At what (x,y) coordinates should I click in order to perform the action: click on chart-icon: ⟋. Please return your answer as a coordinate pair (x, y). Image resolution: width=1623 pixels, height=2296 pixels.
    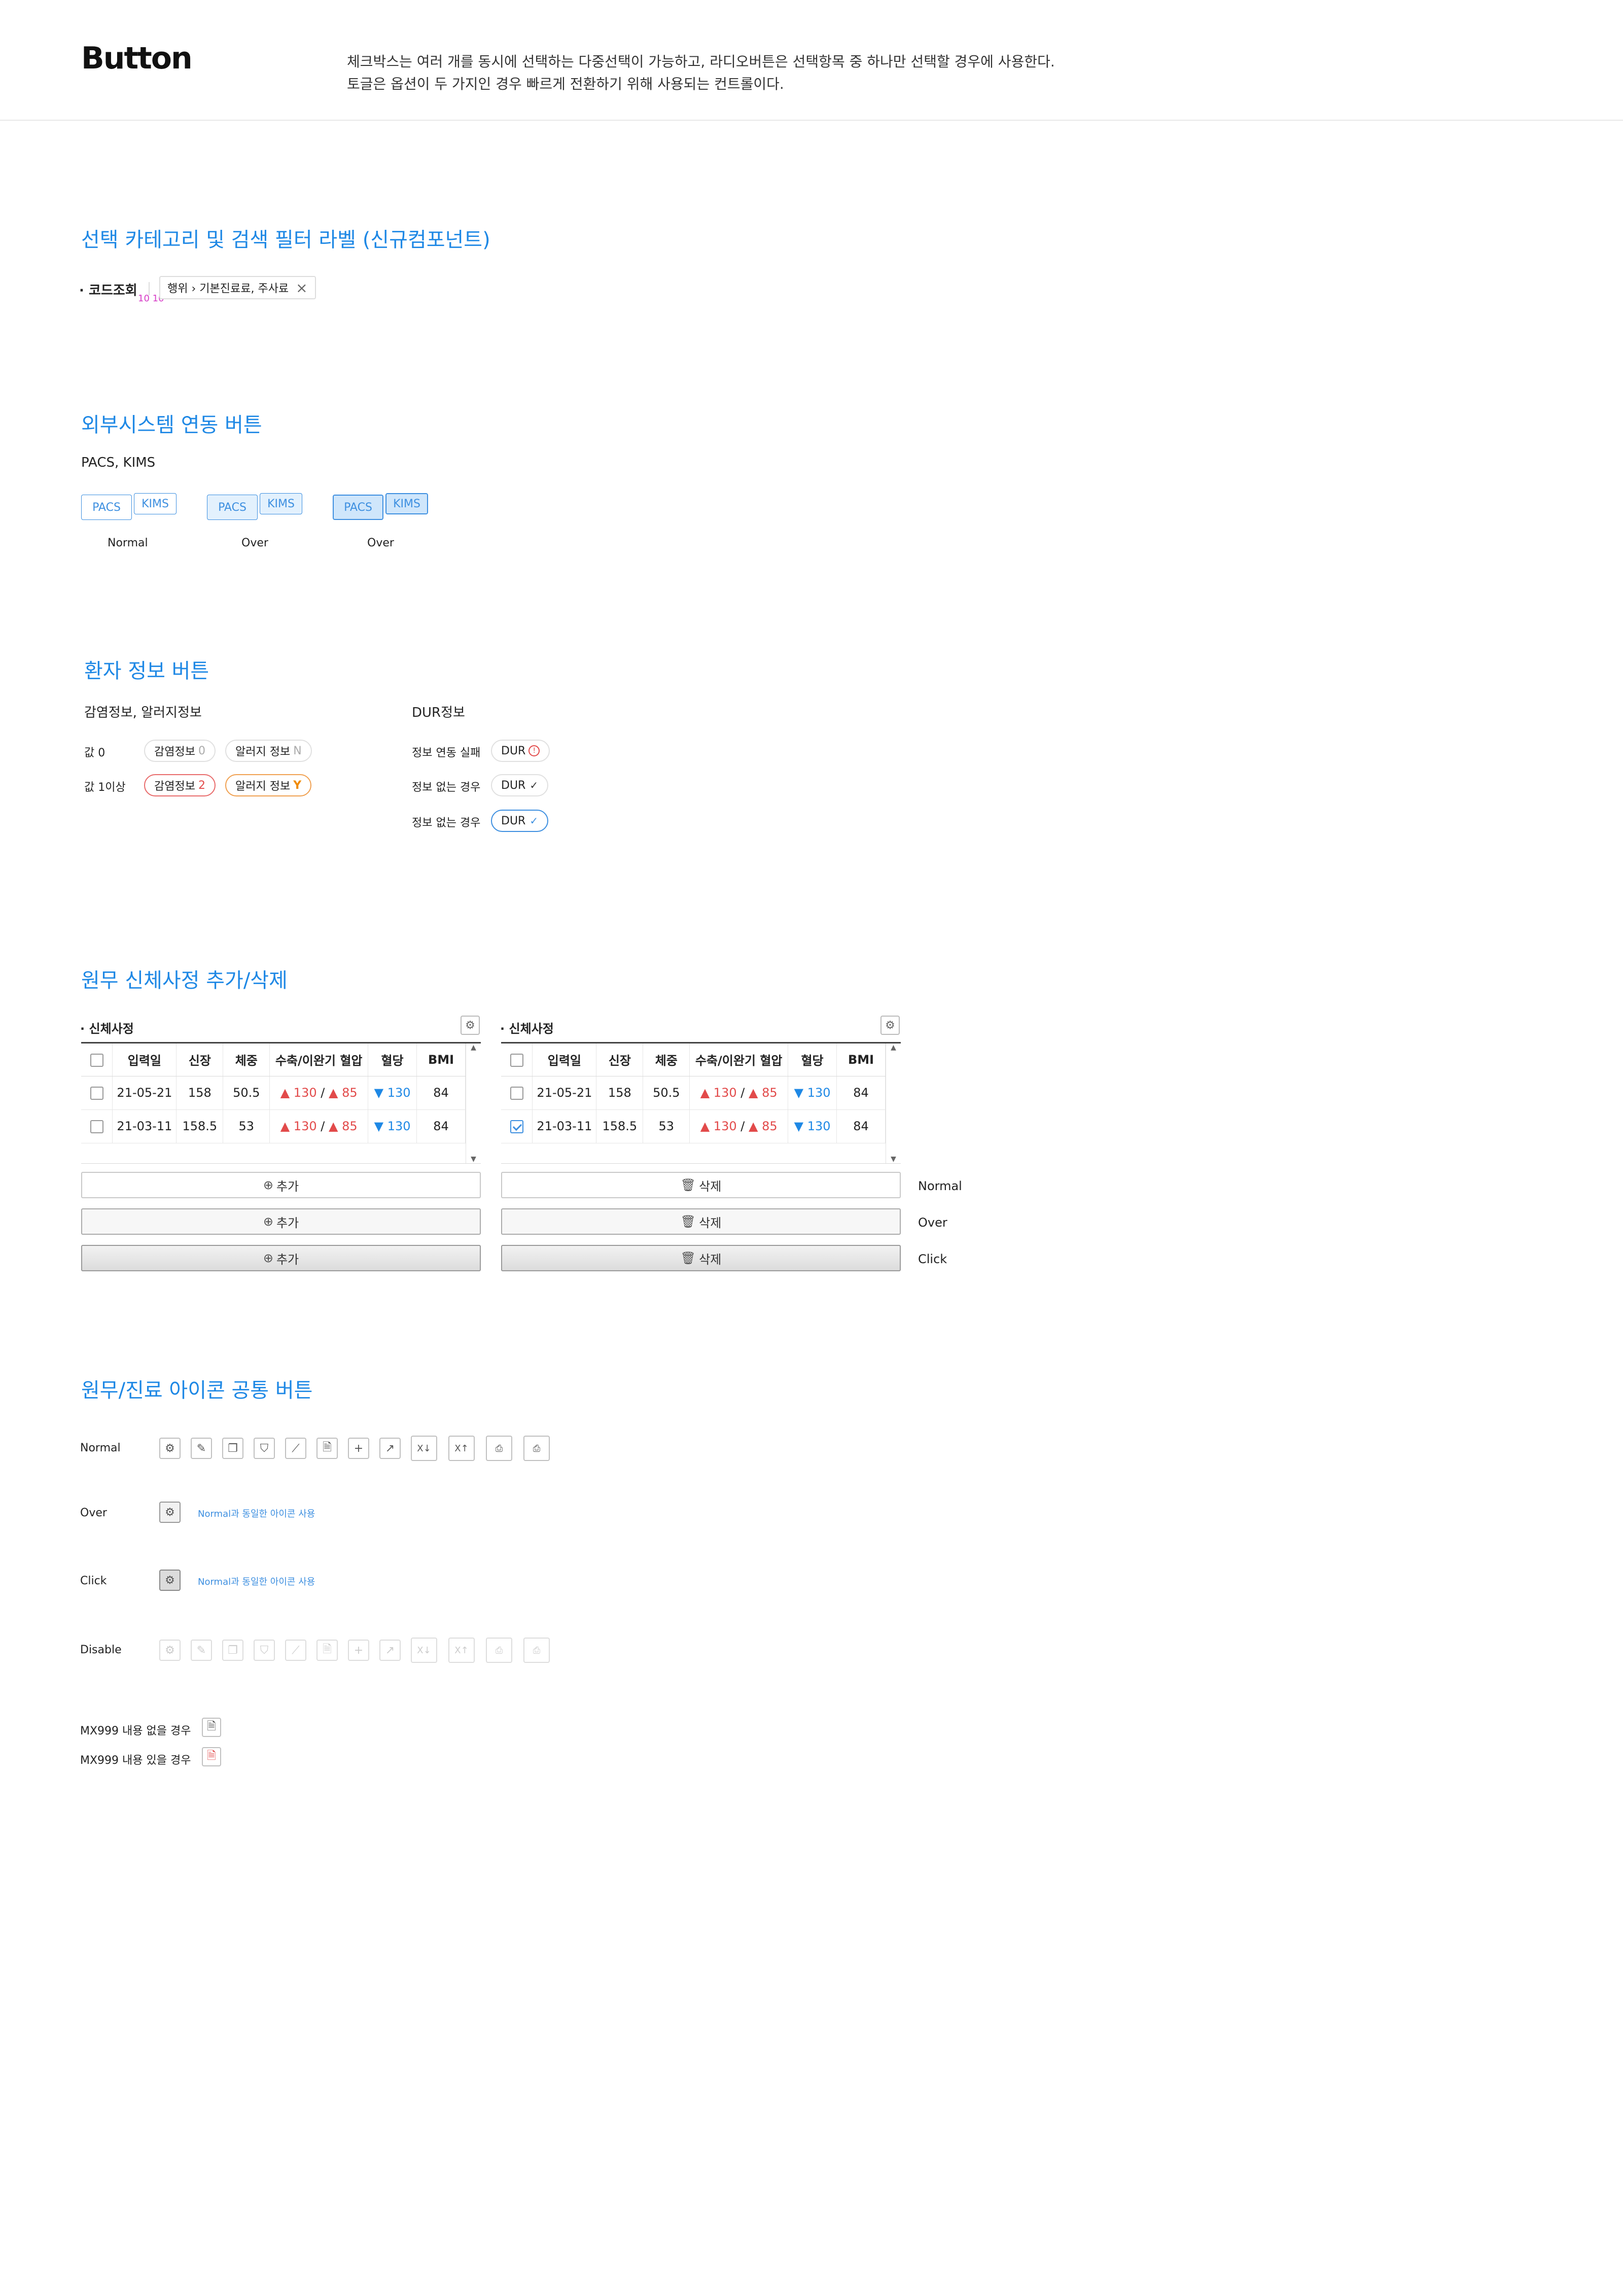
    Looking at the image, I should click on (295, 1448).